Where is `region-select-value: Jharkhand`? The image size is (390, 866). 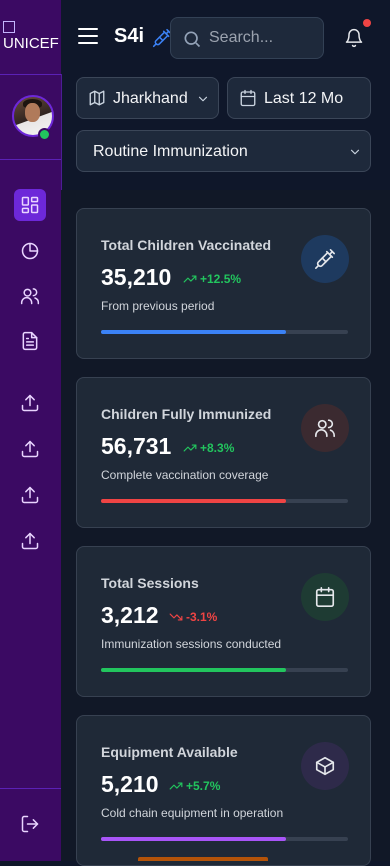 region-select-value: Jharkhand is located at coordinates (150, 98).